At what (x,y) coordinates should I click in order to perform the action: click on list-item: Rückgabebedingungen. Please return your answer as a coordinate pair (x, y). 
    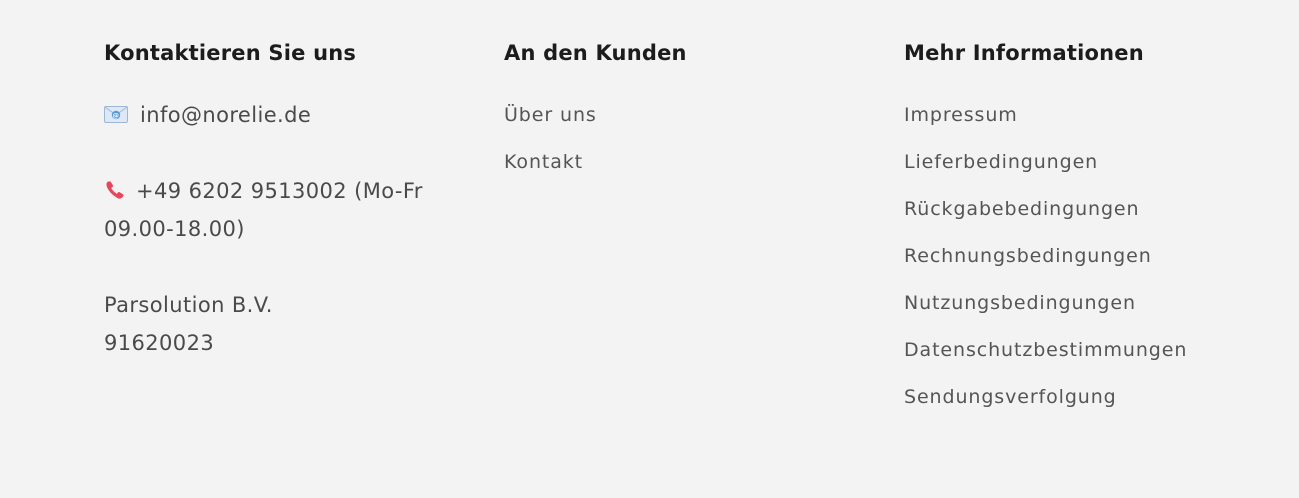
    Looking at the image, I should click on (1045, 217).